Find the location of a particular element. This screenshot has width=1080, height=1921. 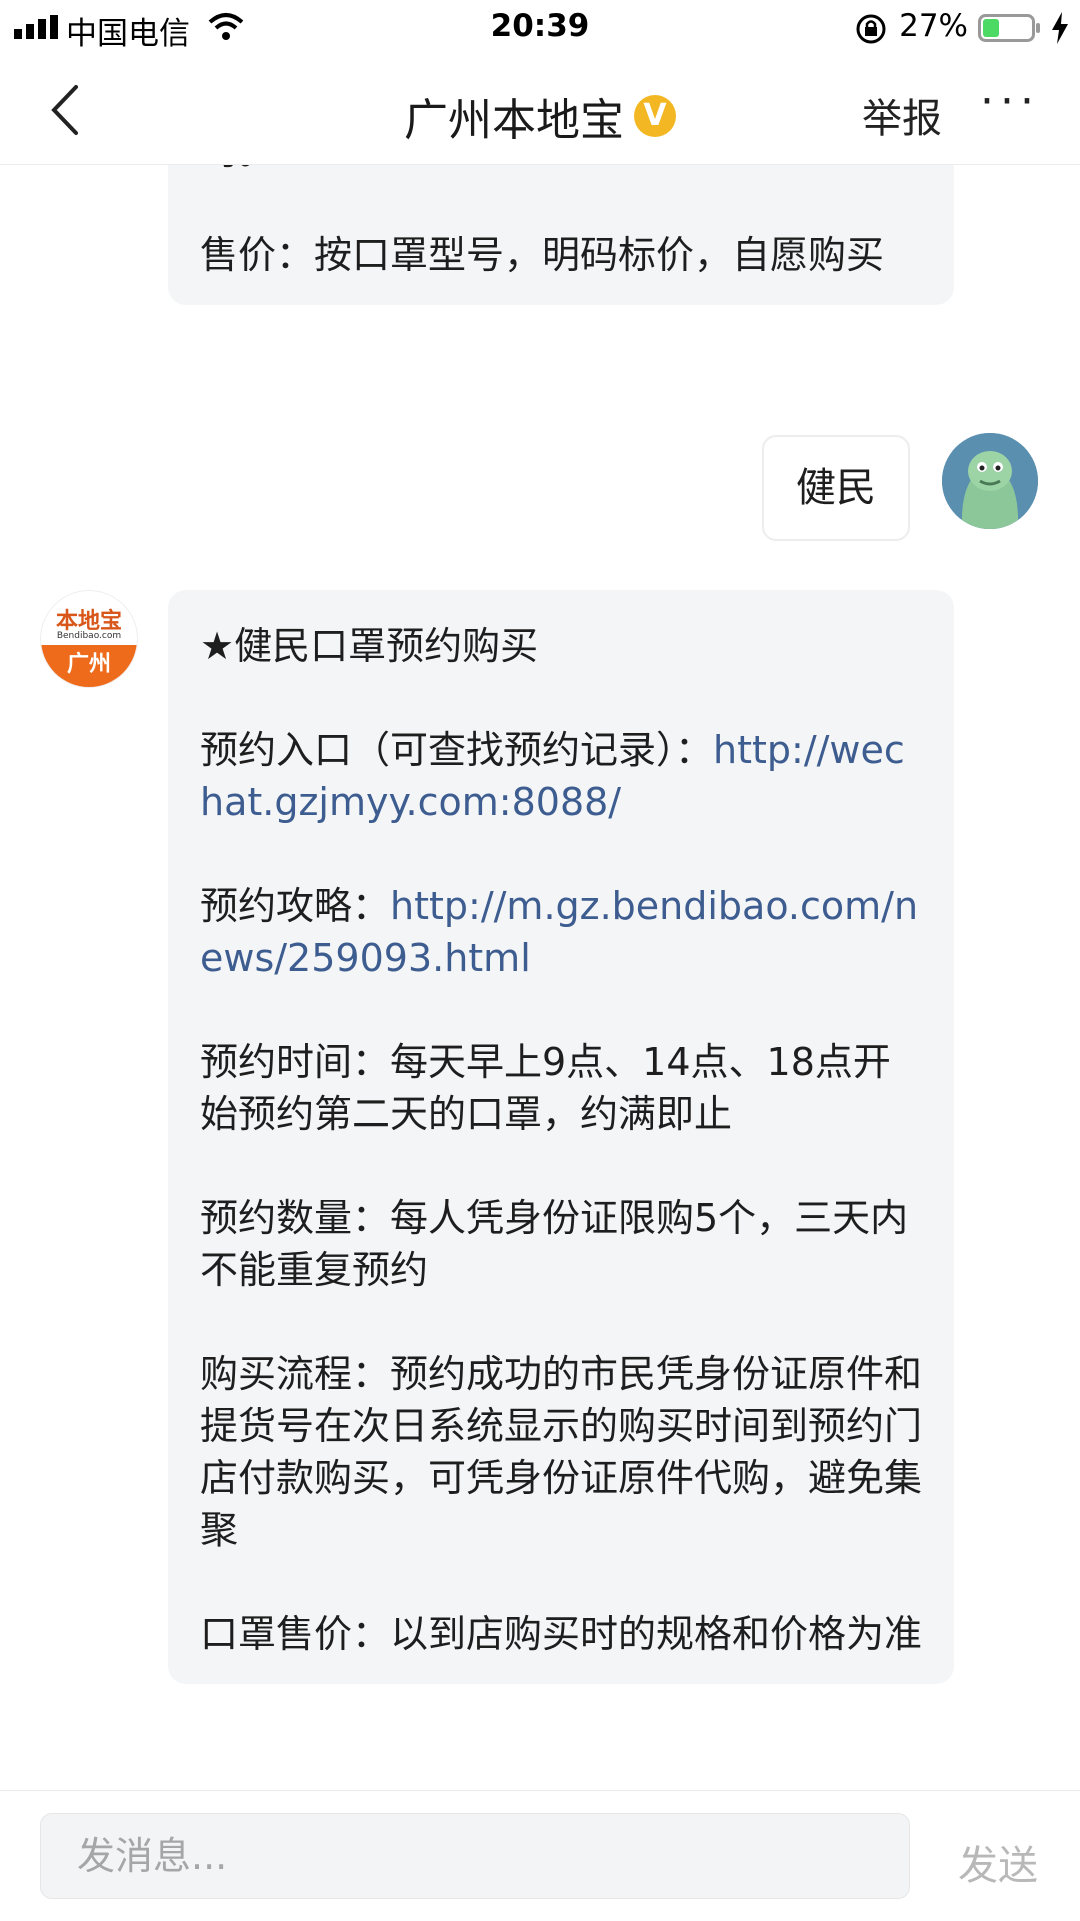

user-avatar is located at coordinates (990, 481).